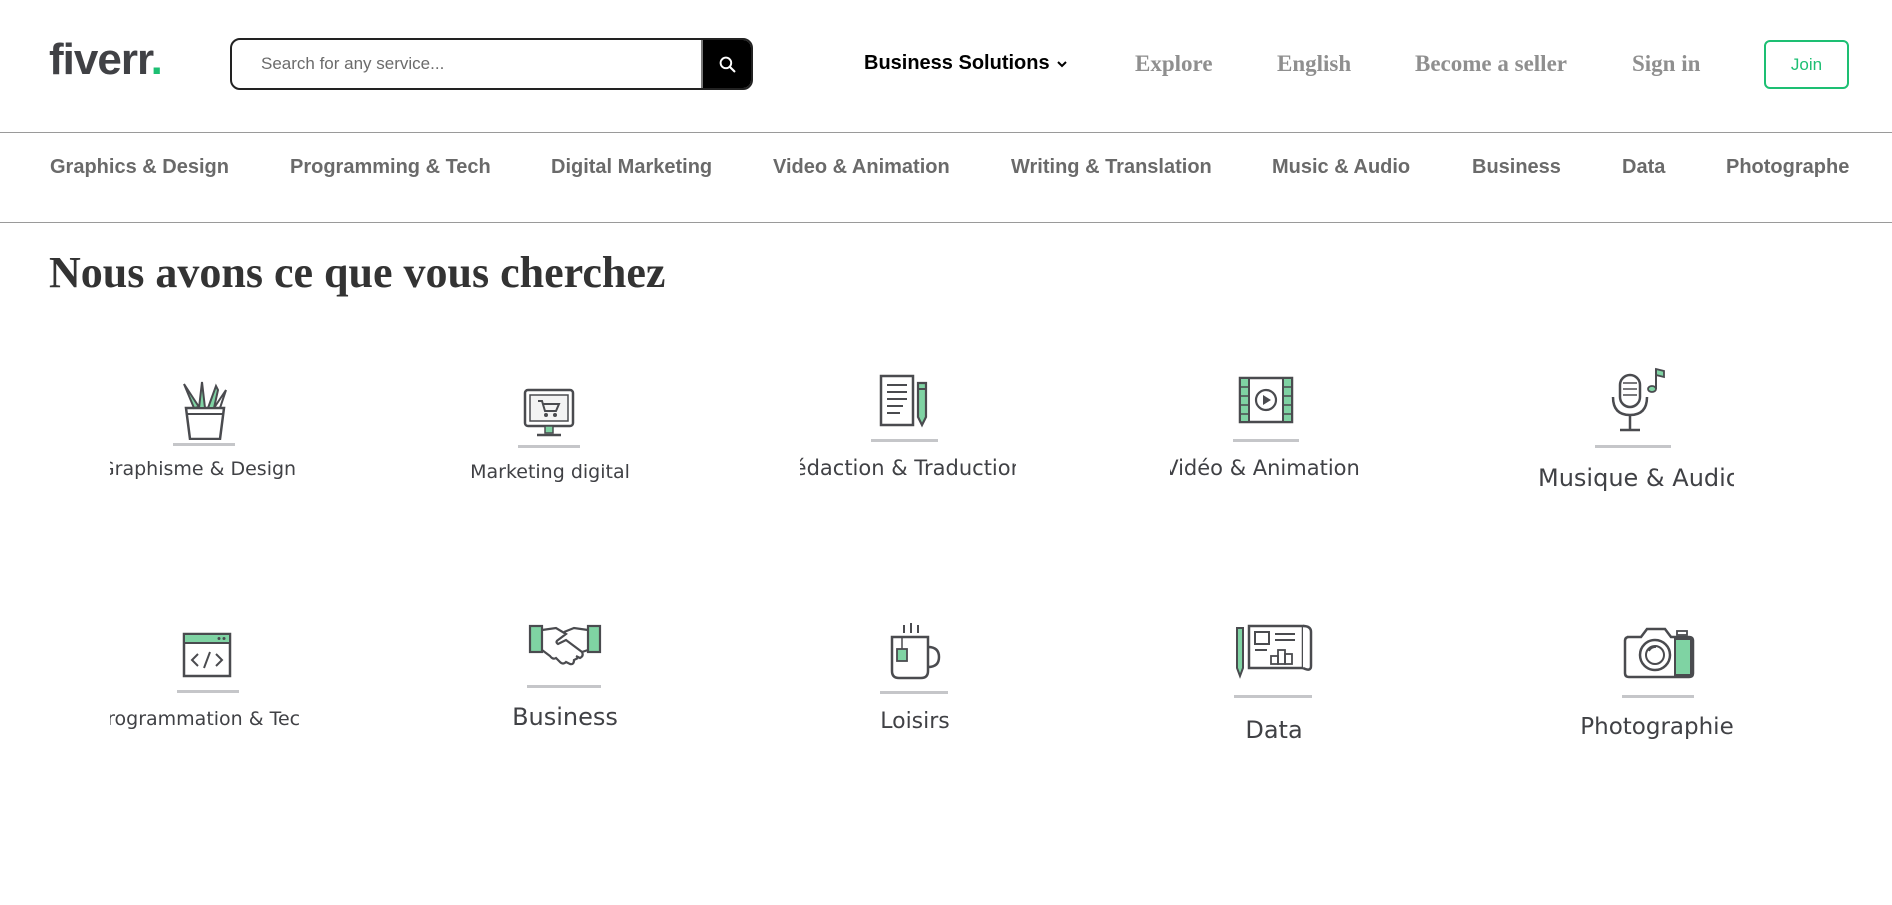 The width and height of the screenshot is (1892, 905). What do you see at coordinates (915, 651) in the screenshot?
I see `tea-mug-icon` at bounding box center [915, 651].